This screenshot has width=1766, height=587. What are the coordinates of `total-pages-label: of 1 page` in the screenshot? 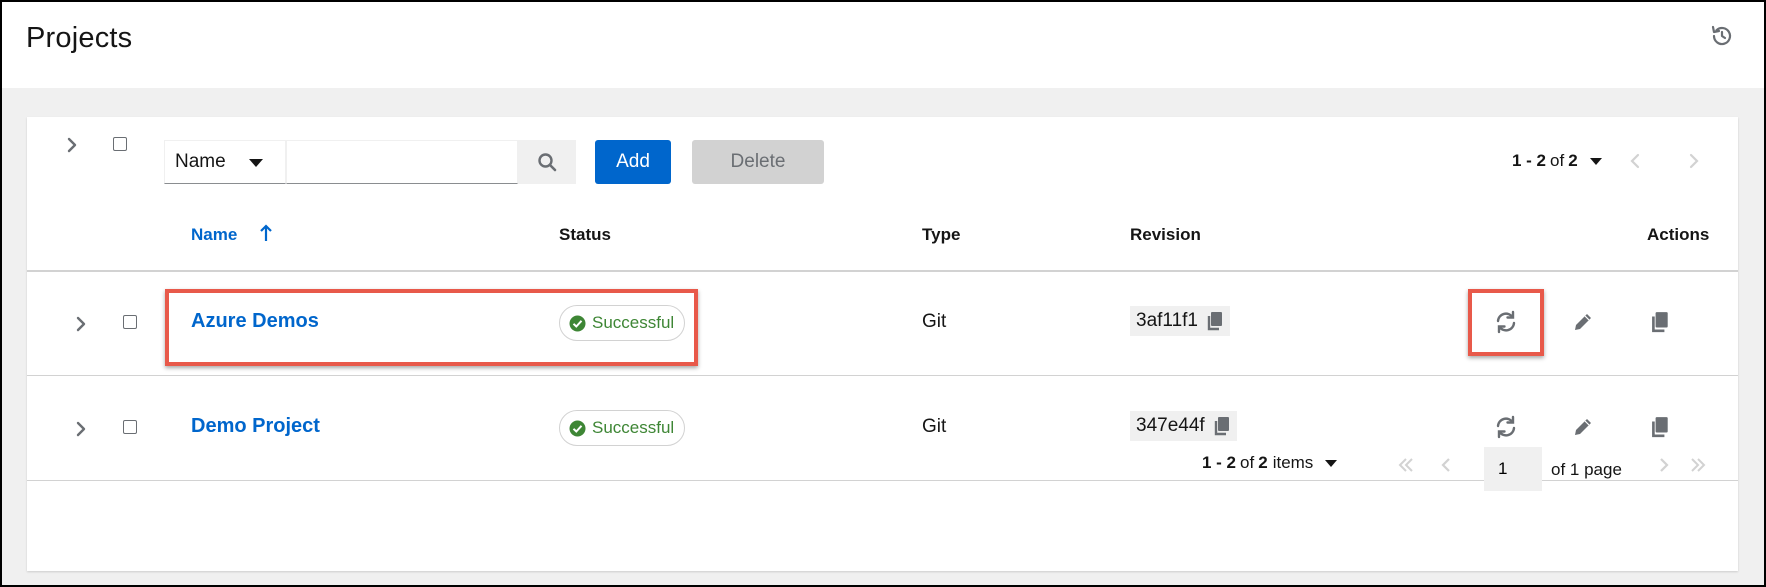 It's located at (1586, 469).